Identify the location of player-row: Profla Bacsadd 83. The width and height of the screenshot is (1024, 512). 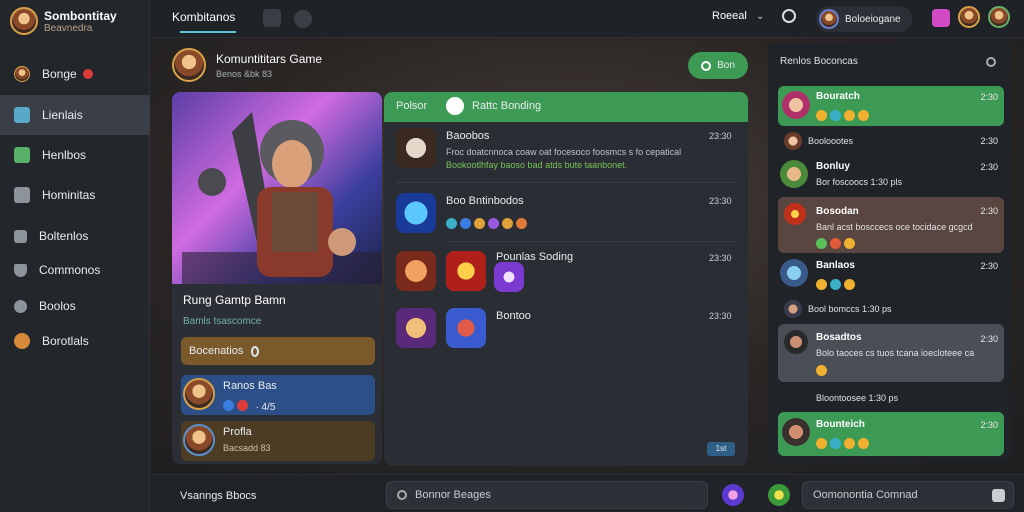
(278, 441).